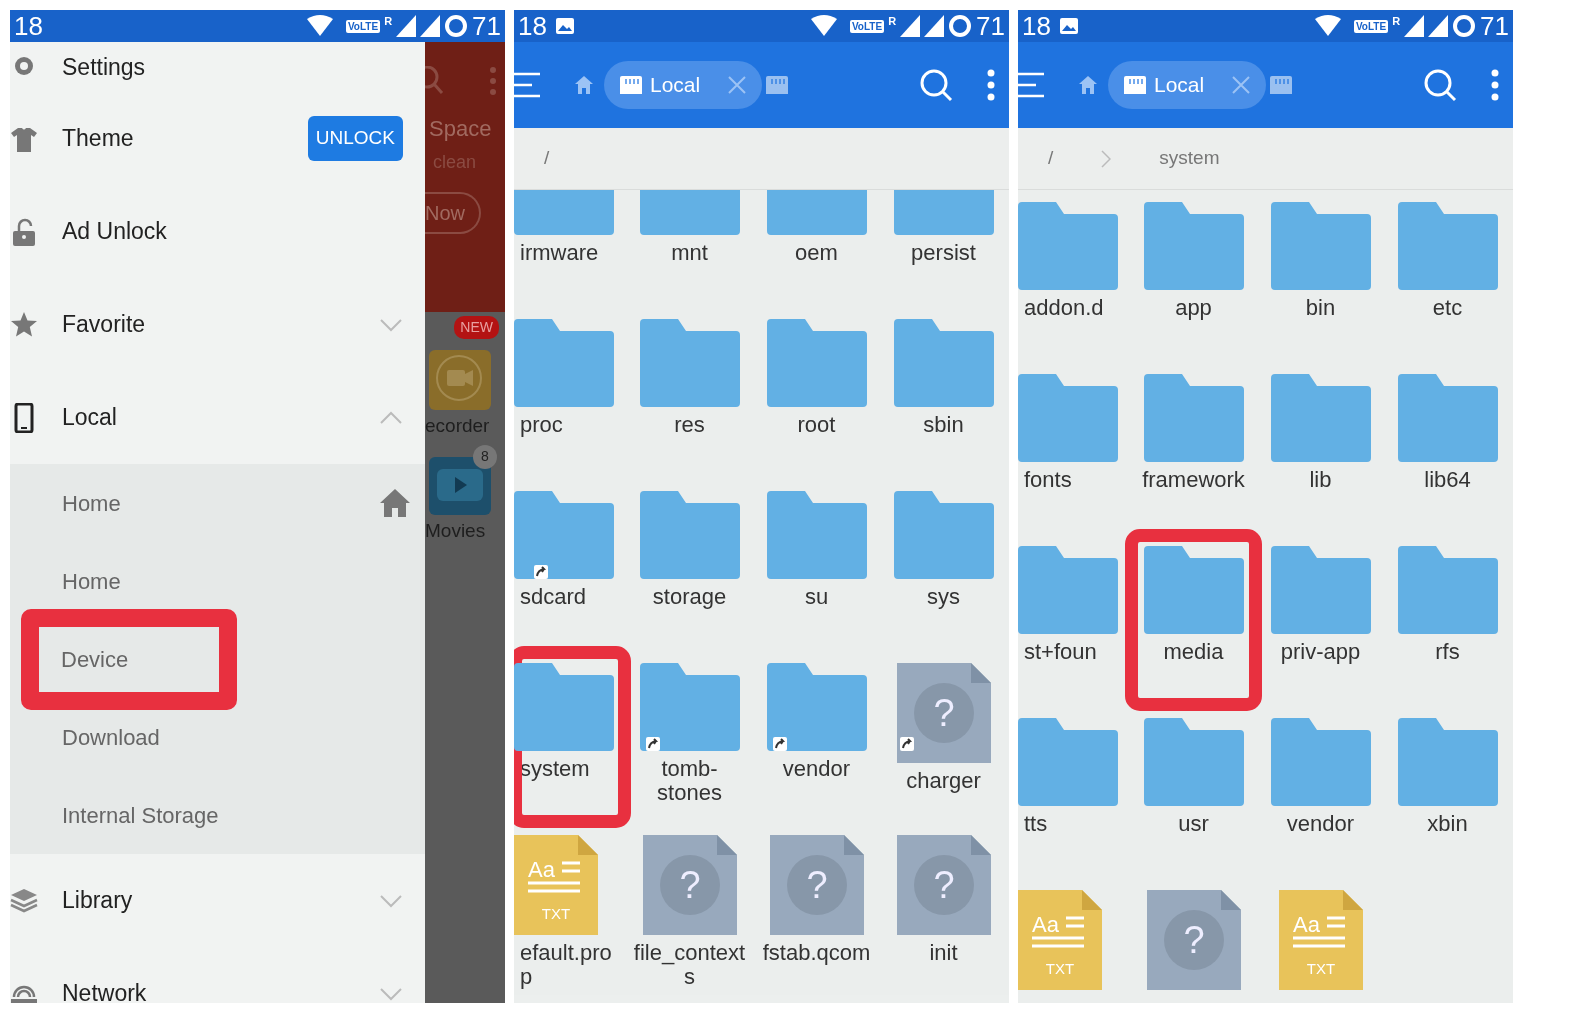 Image resolution: width=1585 pixels, height=1024 pixels. What do you see at coordinates (220, 324) in the screenshot?
I see `menu-item: Favorite` at bounding box center [220, 324].